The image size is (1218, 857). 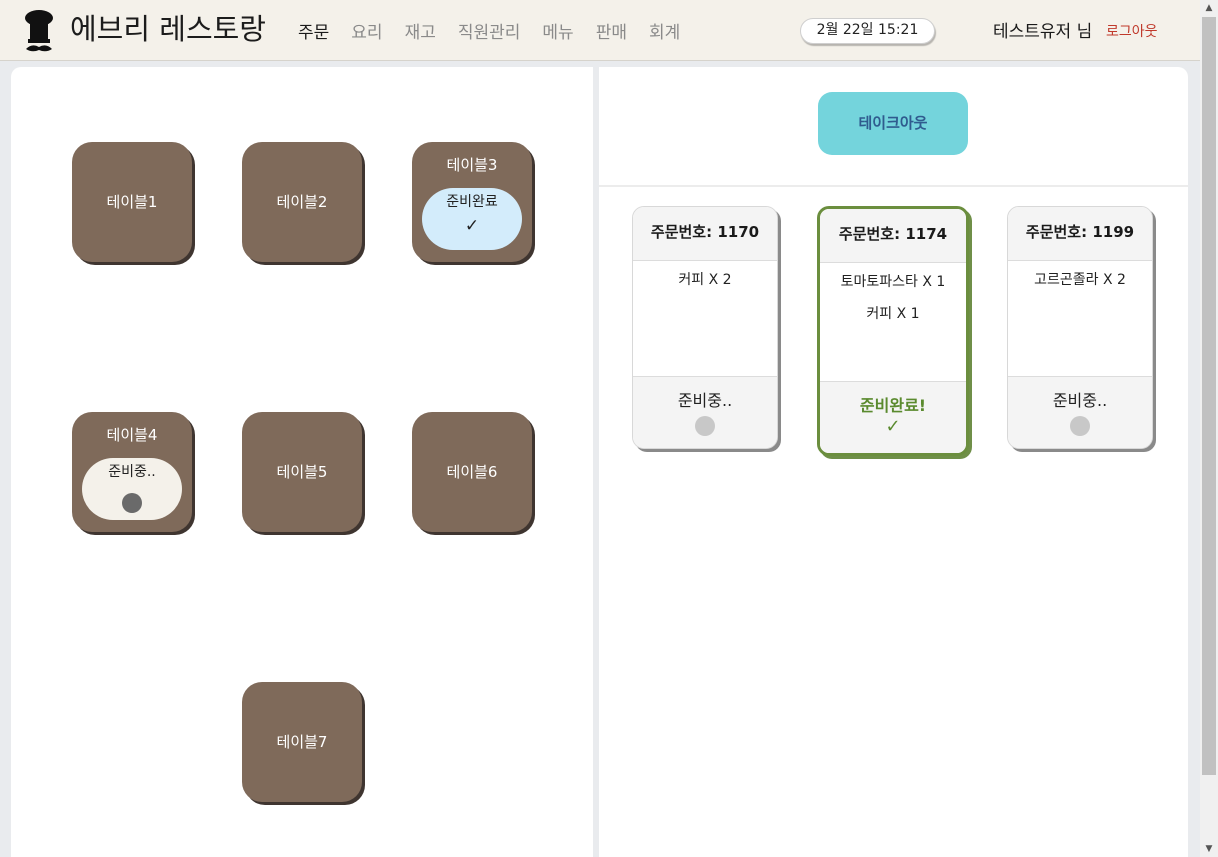 I want to click on order-items: 토마토파스타 X 1 커피 X 1, so click(x=893, y=303).